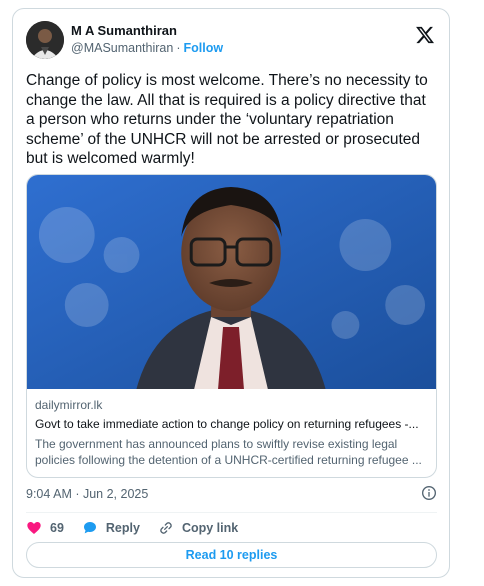  I want to click on reply-button: Reply, so click(111, 528).